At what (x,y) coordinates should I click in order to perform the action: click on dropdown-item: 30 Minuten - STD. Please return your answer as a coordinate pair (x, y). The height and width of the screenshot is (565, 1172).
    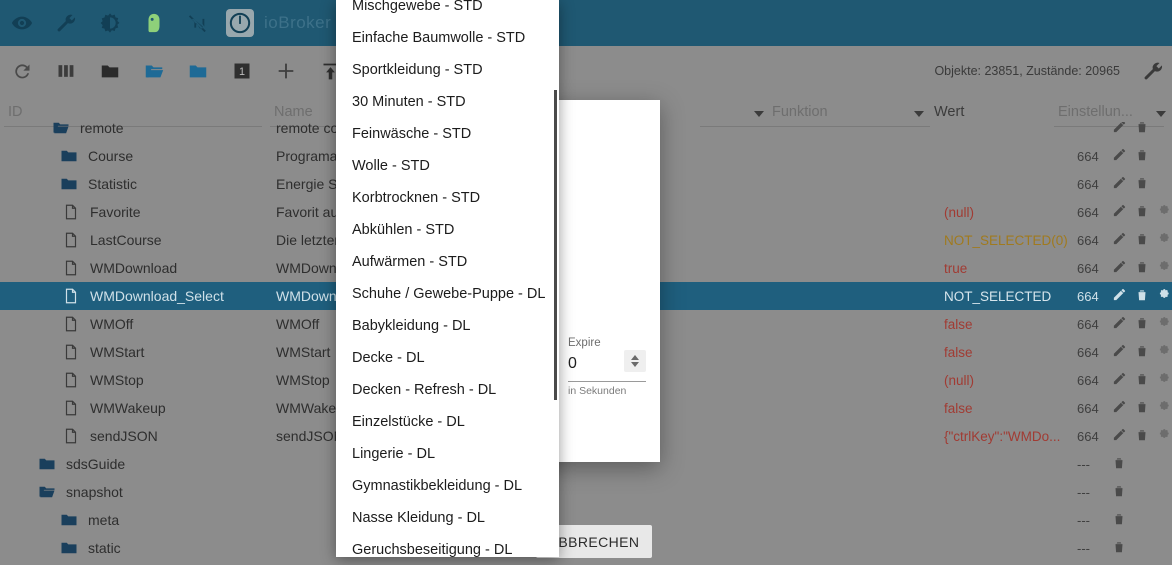
    Looking at the image, I should click on (447, 102).